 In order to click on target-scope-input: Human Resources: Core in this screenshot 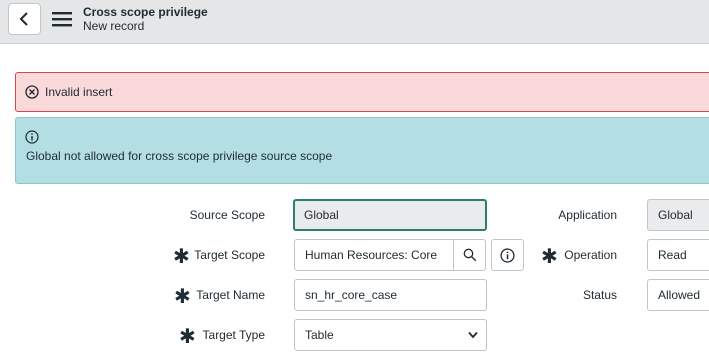, I will do `click(374, 255)`.